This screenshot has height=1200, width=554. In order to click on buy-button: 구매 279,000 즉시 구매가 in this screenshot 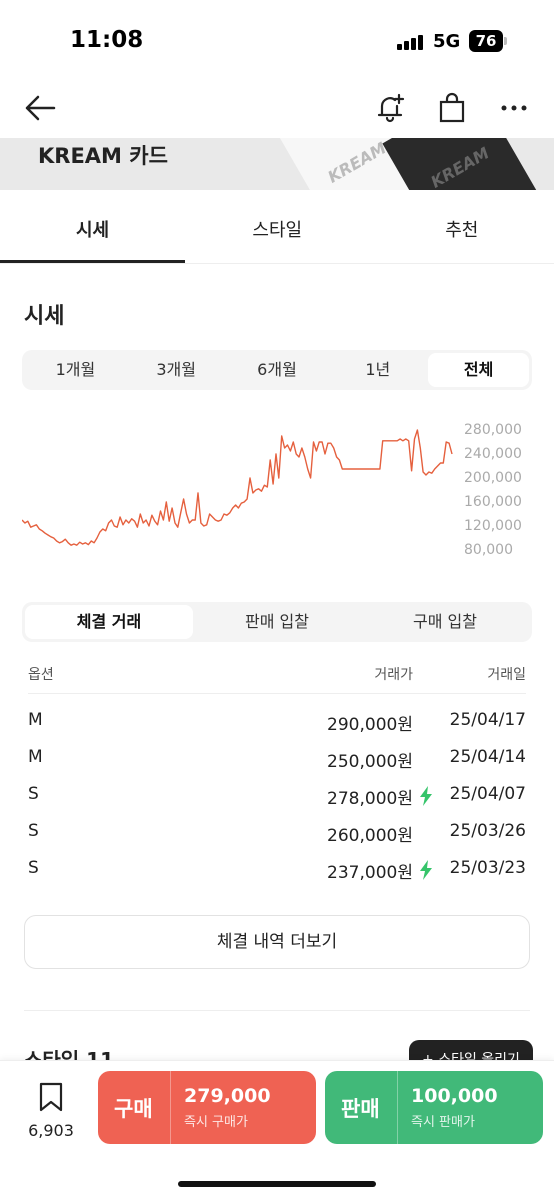, I will do `click(207, 1107)`.